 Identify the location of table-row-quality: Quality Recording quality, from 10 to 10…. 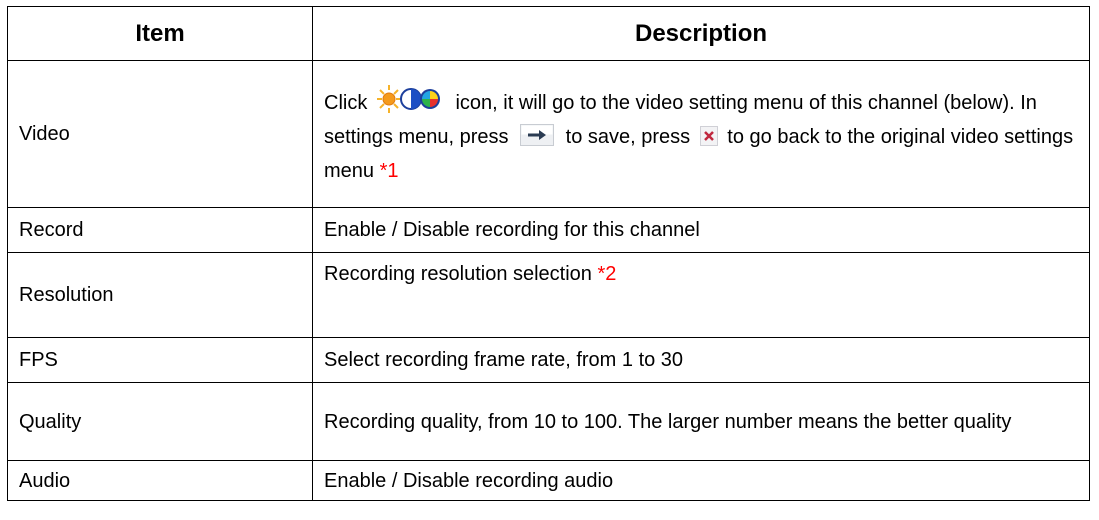
(548, 421).